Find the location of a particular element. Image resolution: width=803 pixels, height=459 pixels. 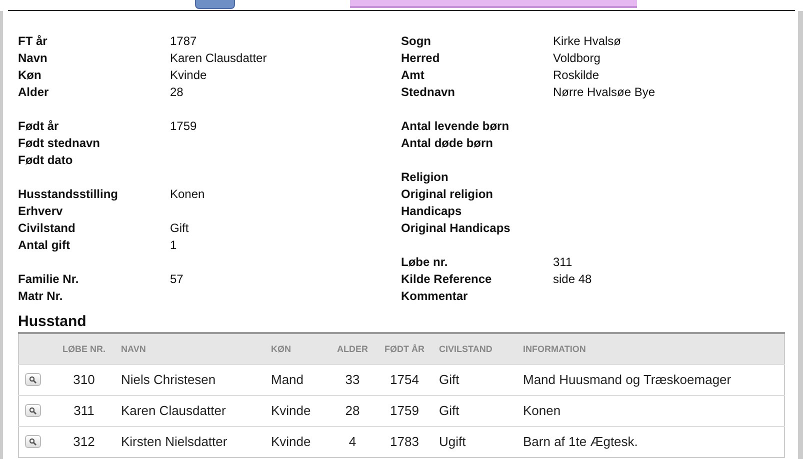

table-cell: Mand is located at coordinates (287, 379).